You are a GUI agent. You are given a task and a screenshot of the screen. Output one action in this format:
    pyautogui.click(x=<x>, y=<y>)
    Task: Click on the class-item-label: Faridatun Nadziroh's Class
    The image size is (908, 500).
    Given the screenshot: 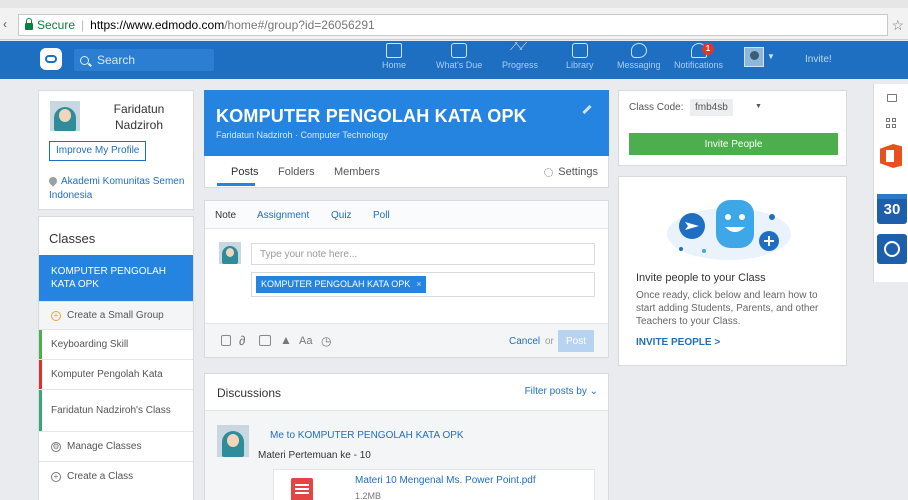 What is the action you would take?
    pyautogui.click(x=111, y=410)
    